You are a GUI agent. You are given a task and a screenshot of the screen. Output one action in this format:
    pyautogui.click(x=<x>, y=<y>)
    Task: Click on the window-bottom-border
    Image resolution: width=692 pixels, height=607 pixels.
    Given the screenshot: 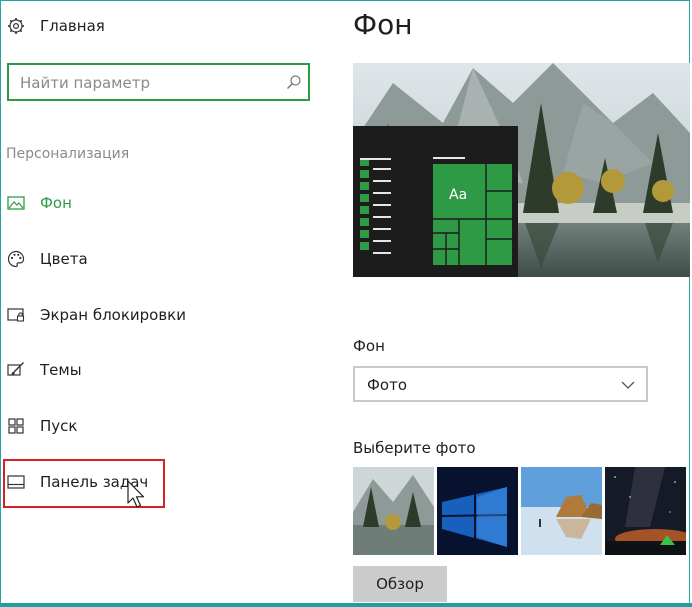 What is the action you would take?
    pyautogui.click(x=346, y=605)
    